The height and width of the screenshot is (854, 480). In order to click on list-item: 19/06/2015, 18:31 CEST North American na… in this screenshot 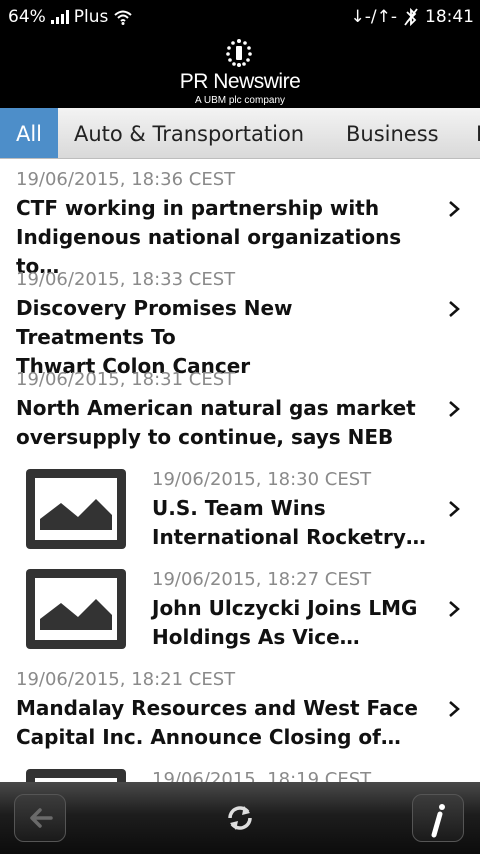, I will do `click(240, 409)`.